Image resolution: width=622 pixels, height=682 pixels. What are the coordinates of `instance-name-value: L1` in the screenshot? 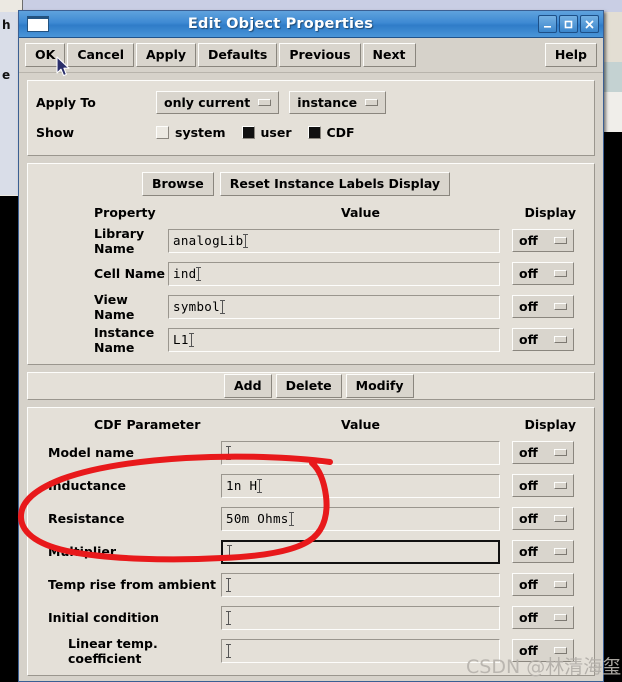 It's located at (181, 339).